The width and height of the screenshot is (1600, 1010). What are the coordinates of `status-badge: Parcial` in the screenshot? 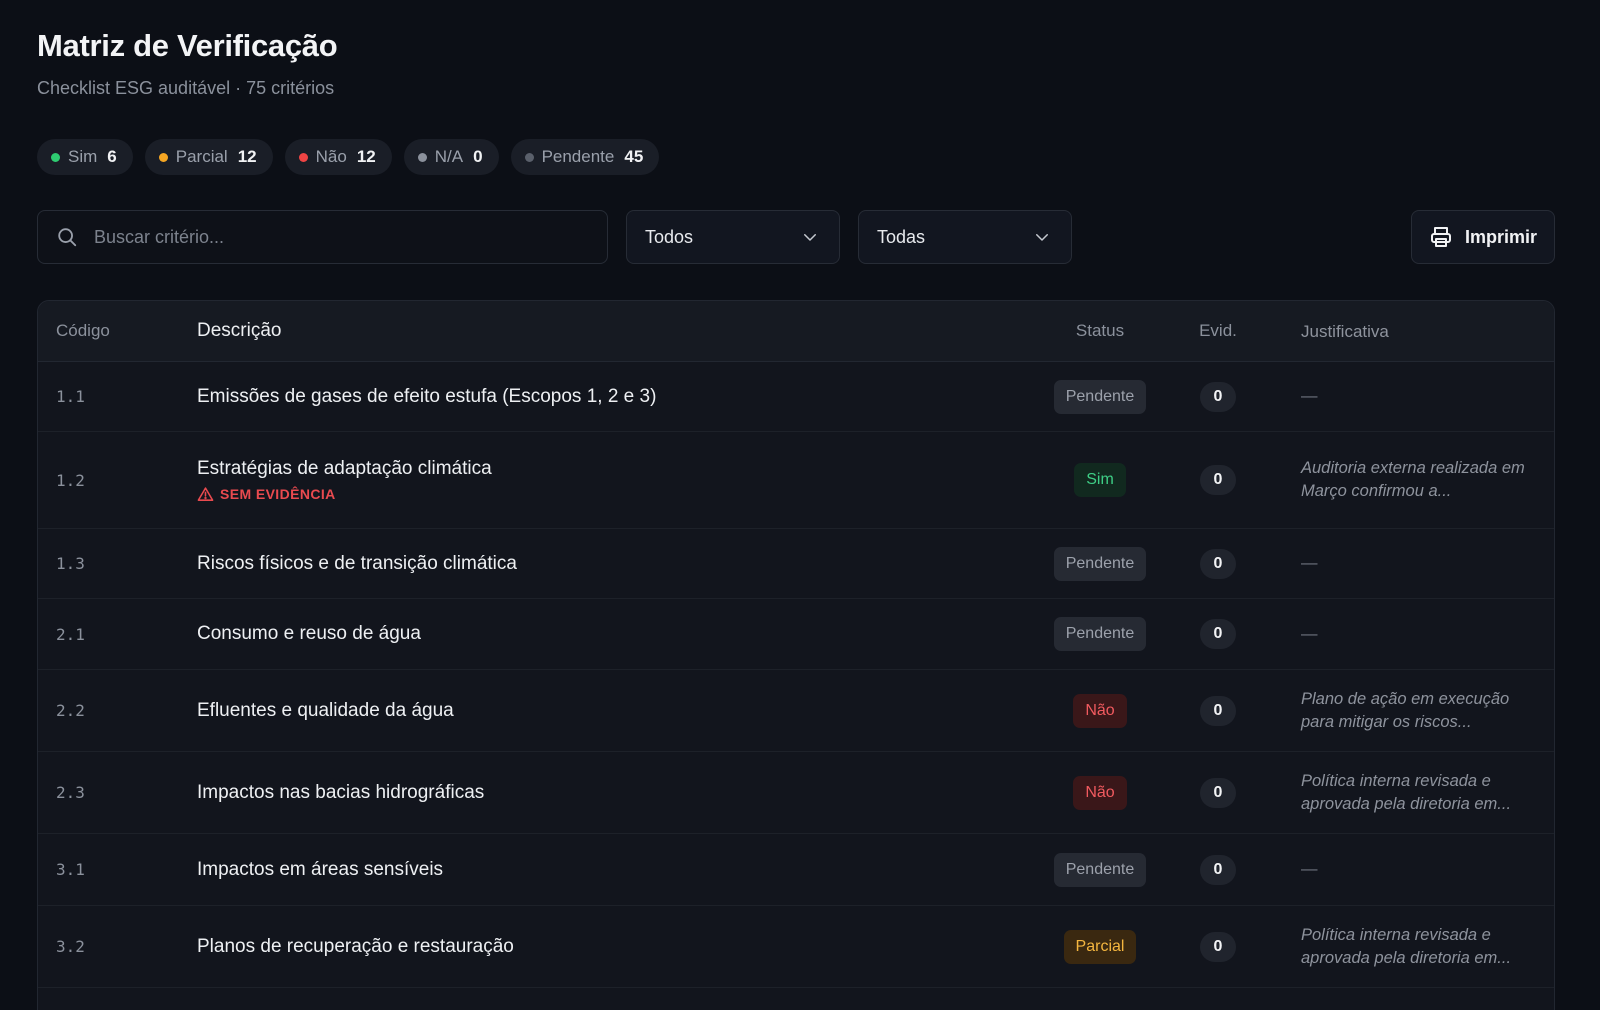 It's located at (1100, 946).